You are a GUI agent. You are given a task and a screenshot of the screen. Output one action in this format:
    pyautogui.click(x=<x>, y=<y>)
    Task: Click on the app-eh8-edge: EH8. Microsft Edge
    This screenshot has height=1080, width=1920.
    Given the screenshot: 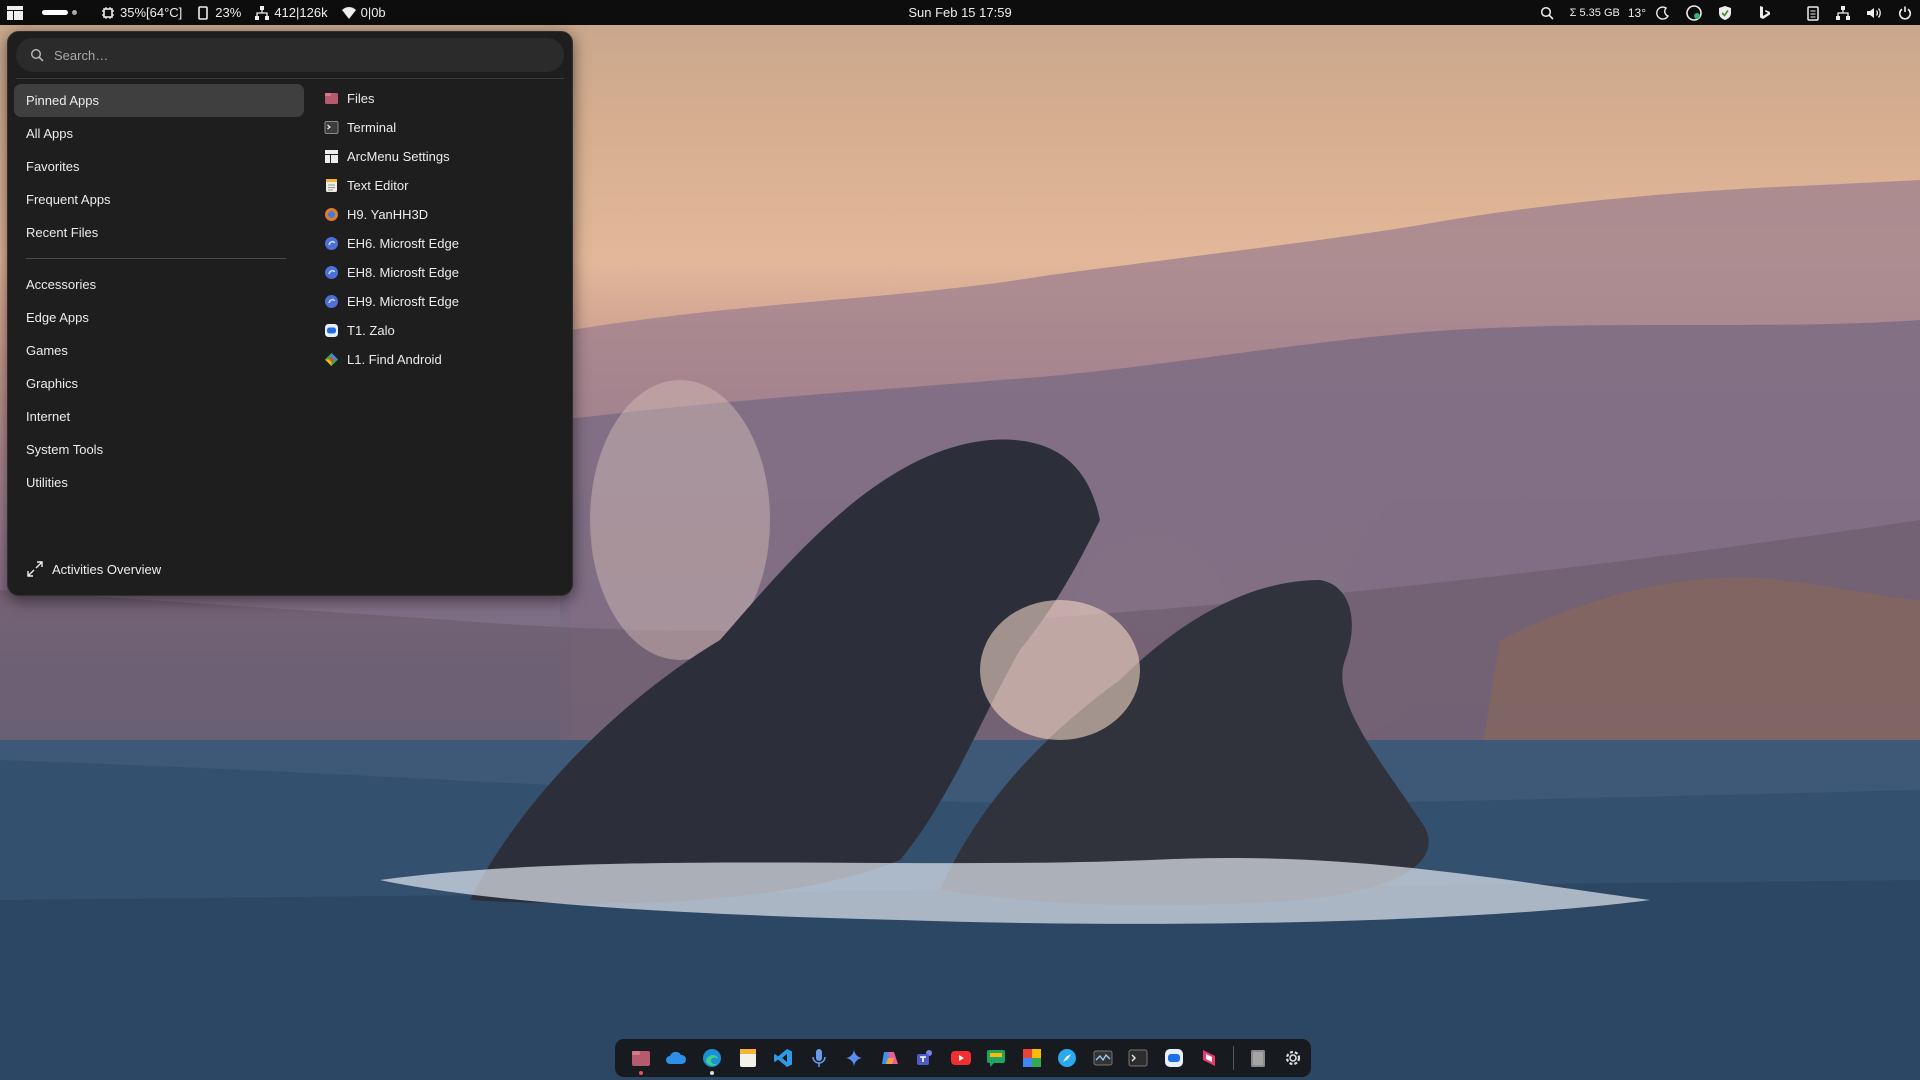 What is the action you would take?
    pyautogui.click(x=444, y=272)
    